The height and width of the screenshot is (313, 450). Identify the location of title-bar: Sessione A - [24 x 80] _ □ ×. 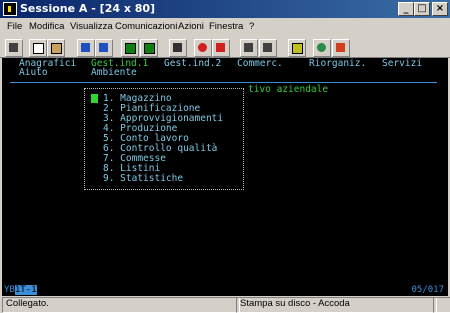
(225, 9).